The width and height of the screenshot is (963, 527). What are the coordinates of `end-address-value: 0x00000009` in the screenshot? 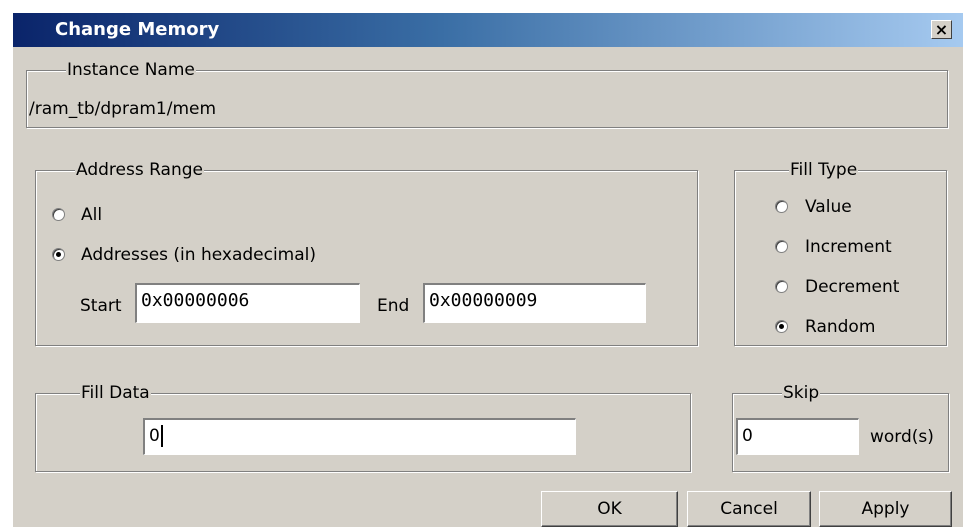 It's located at (483, 300).